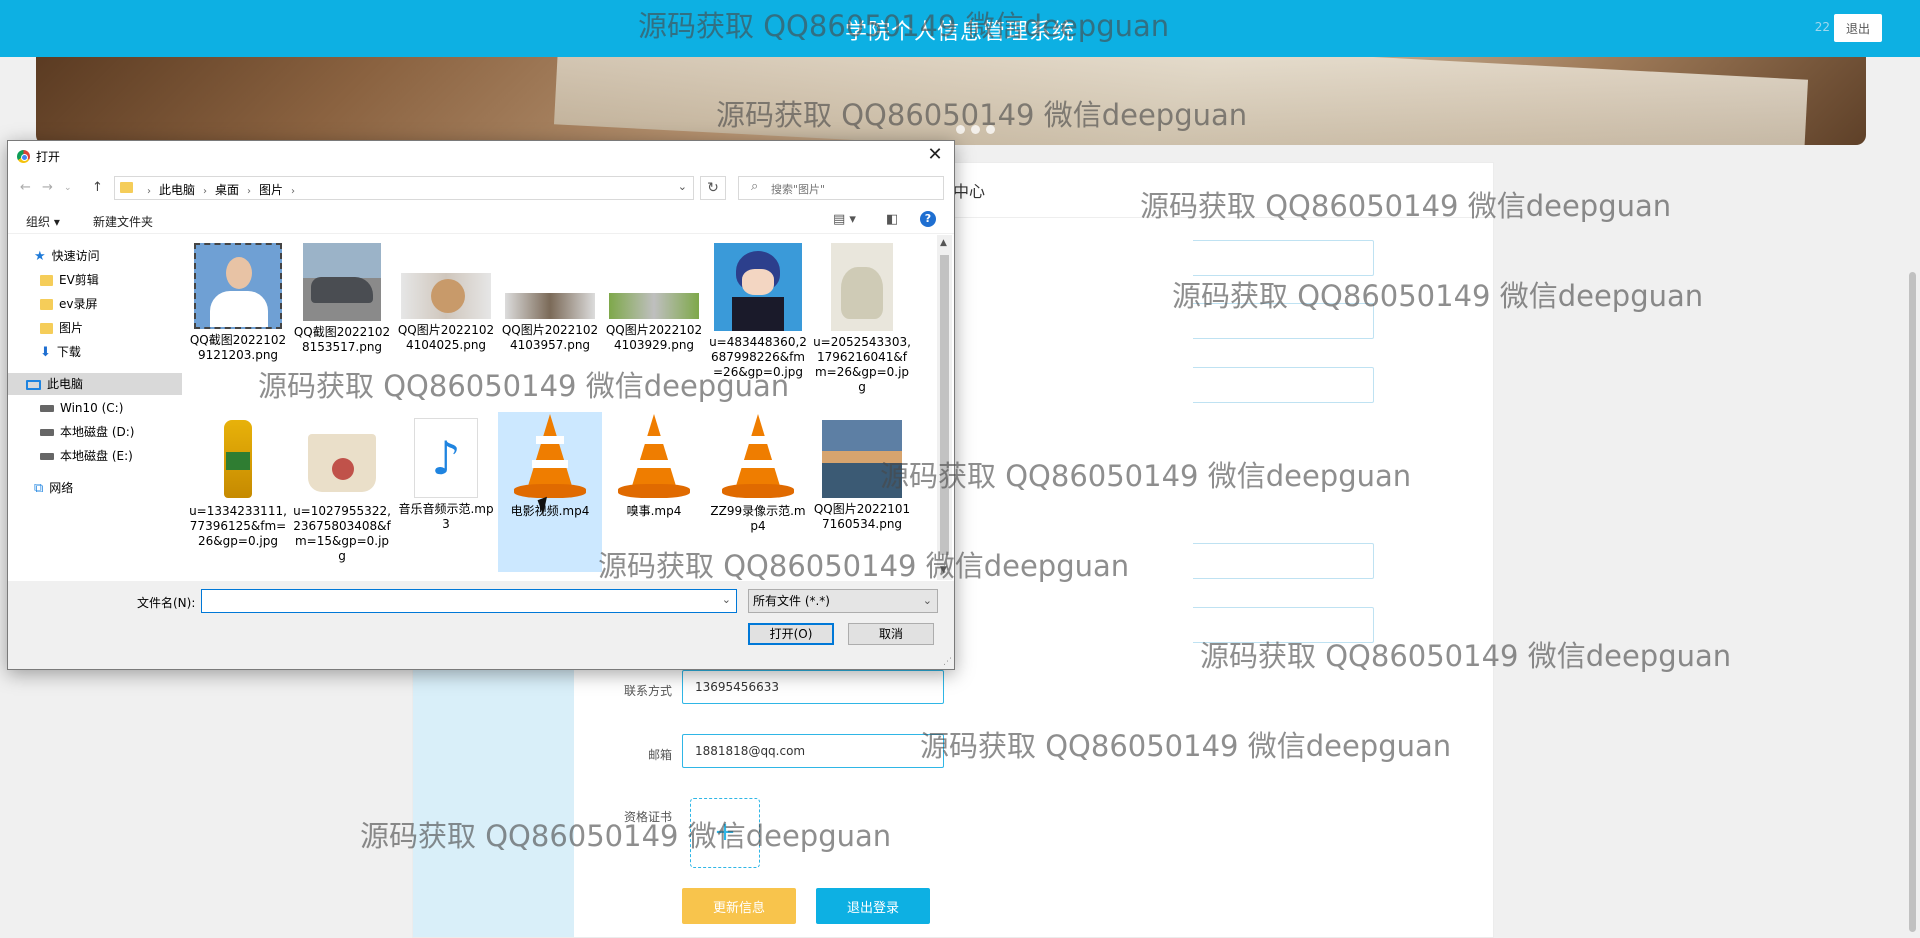  Describe the element at coordinates (943, 243) in the screenshot. I see `scroll-up-icon: ▲` at that location.